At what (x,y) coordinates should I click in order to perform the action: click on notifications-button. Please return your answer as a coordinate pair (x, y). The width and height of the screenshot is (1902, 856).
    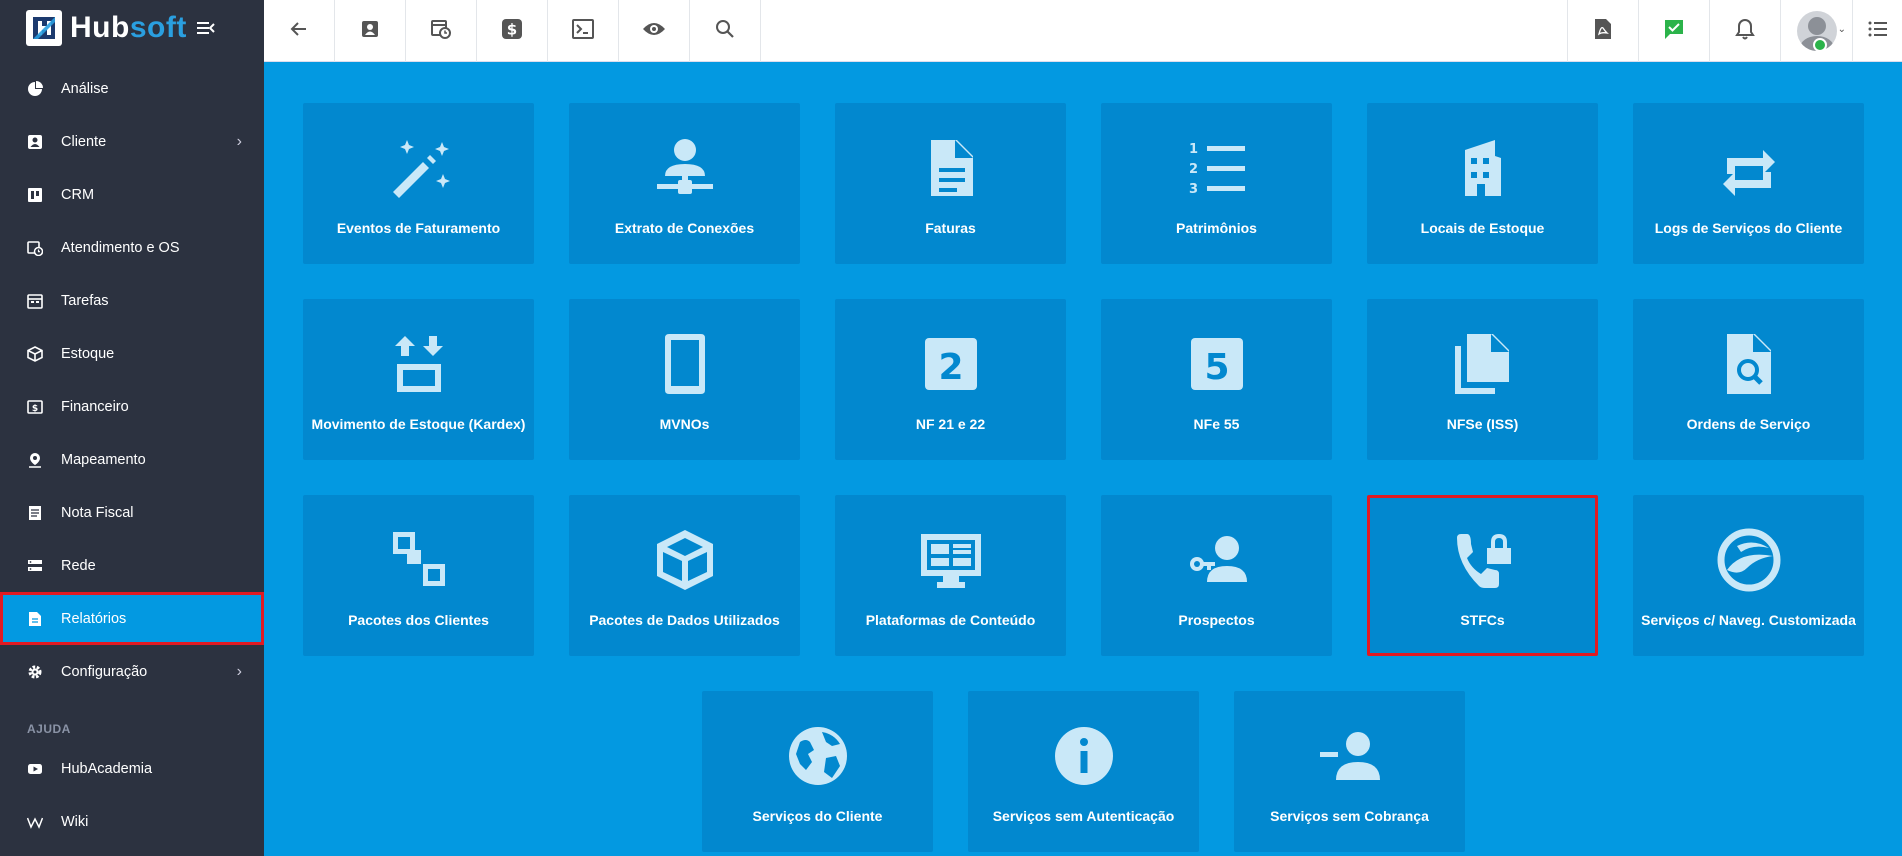
    Looking at the image, I should click on (1744, 31).